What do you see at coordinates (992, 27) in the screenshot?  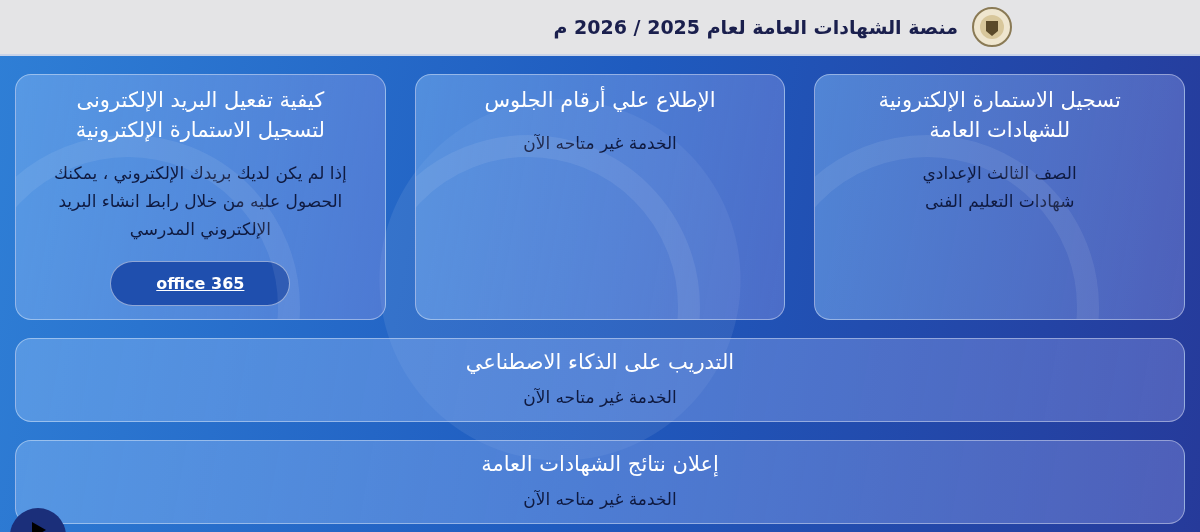 I see `emblem-logo` at bounding box center [992, 27].